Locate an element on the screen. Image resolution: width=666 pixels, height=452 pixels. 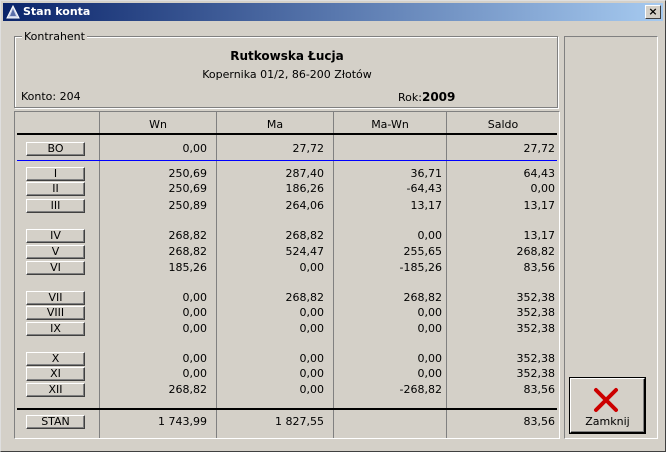
cell-mawn: 13,17 is located at coordinates (426, 205).